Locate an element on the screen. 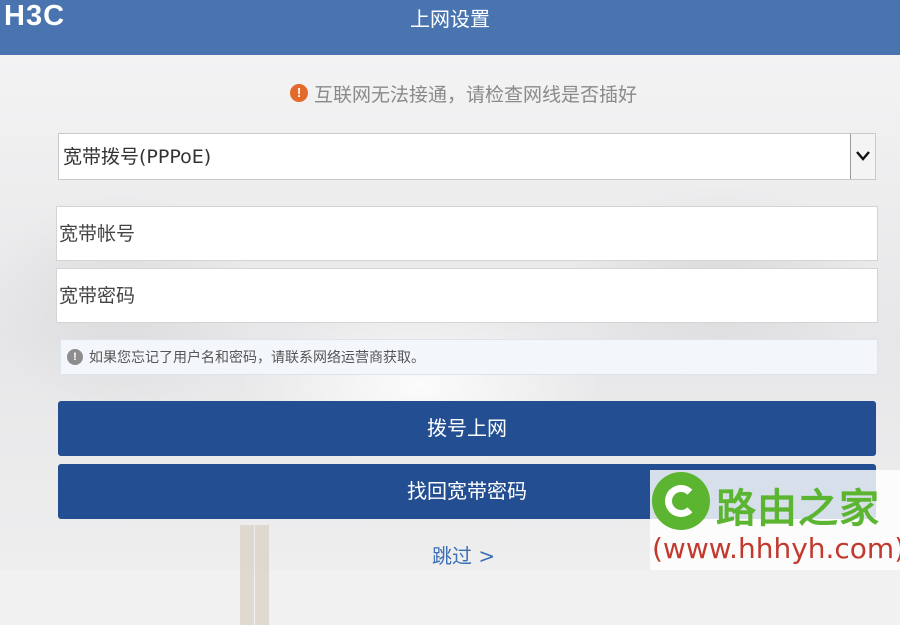 Image resolution: width=900 pixels, height=625 pixels. exclamation-icon: ! is located at coordinates (299, 93).